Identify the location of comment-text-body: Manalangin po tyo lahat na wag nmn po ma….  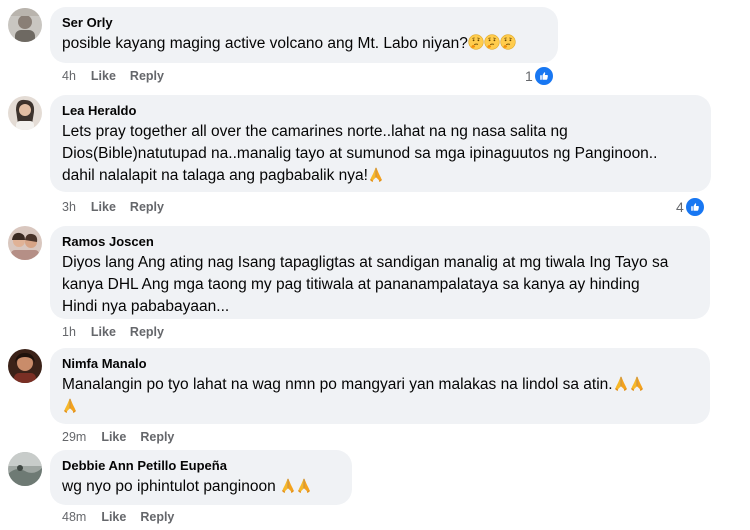
(337, 384).